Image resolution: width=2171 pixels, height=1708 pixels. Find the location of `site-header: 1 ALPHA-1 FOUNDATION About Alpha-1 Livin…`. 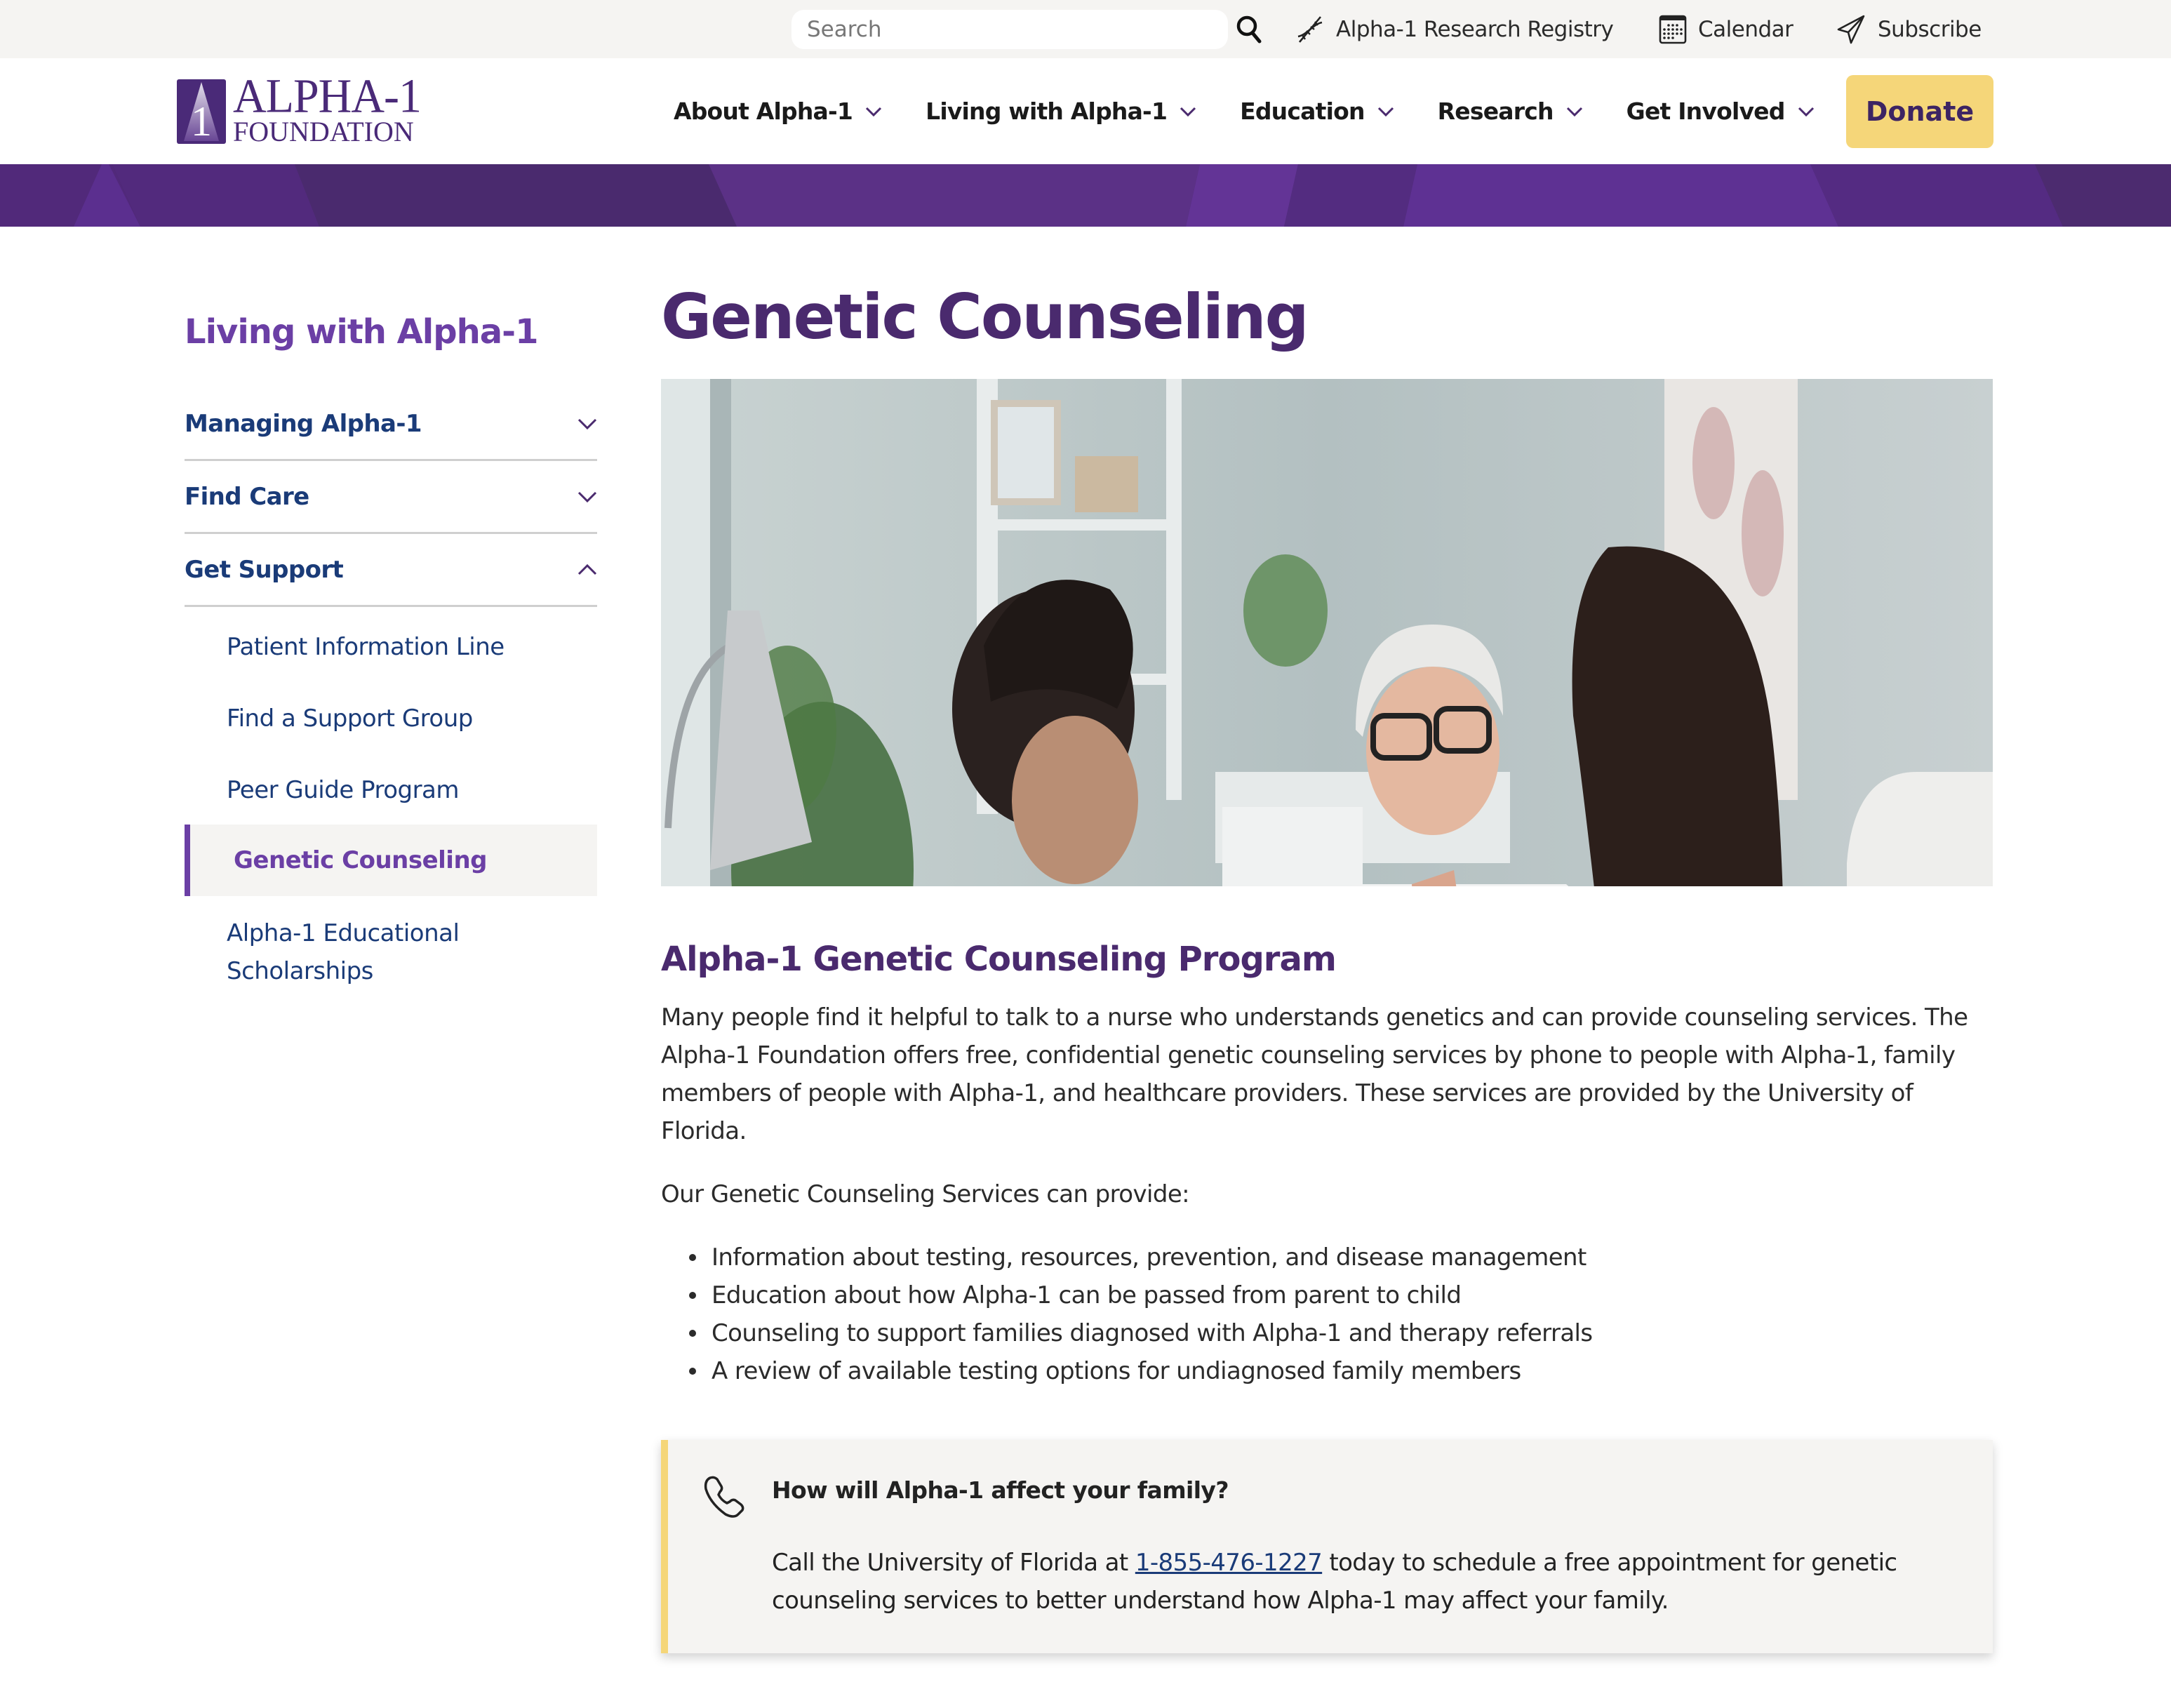

site-header: 1 ALPHA-1 FOUNDATION About Alpha-1 Livin… is located at coordinates (1085, 111).